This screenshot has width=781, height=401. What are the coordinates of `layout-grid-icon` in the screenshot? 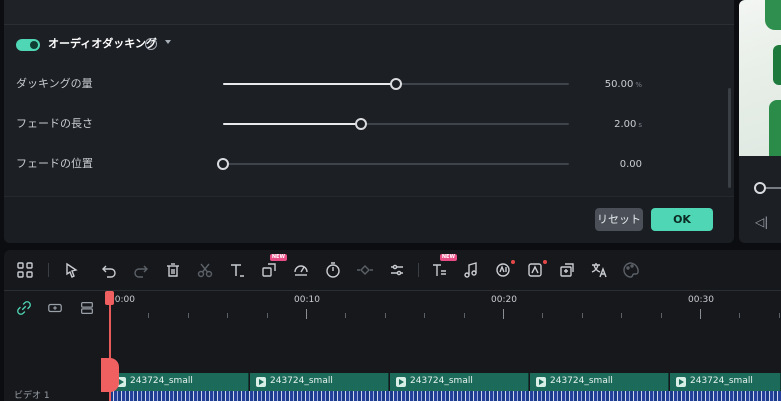 It's located at (25, 270).